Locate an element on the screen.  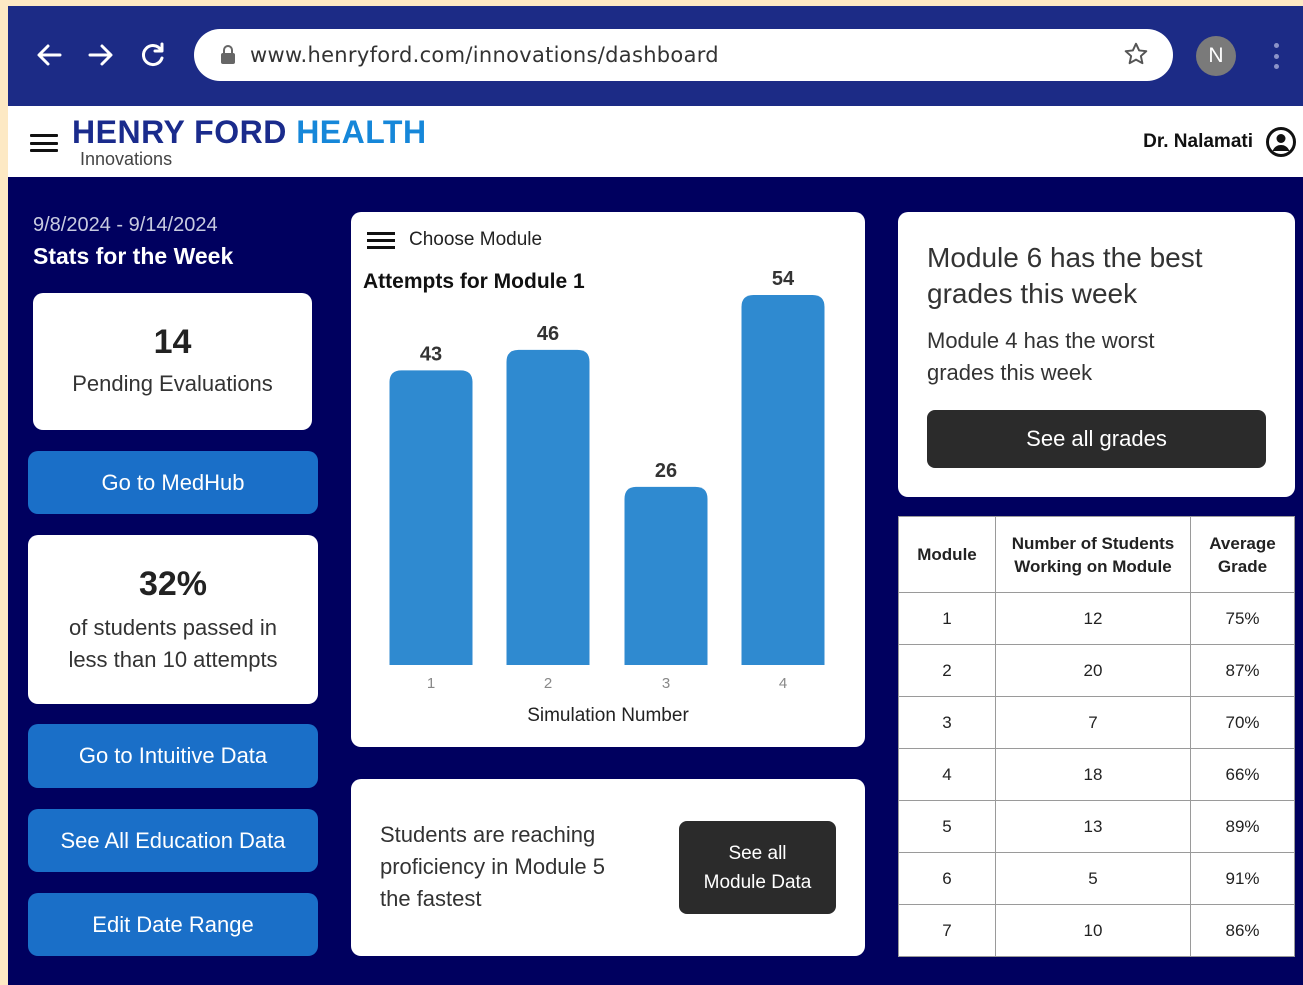
col-header-average-grade: Average Grade is located at coordinates (1242, 554).